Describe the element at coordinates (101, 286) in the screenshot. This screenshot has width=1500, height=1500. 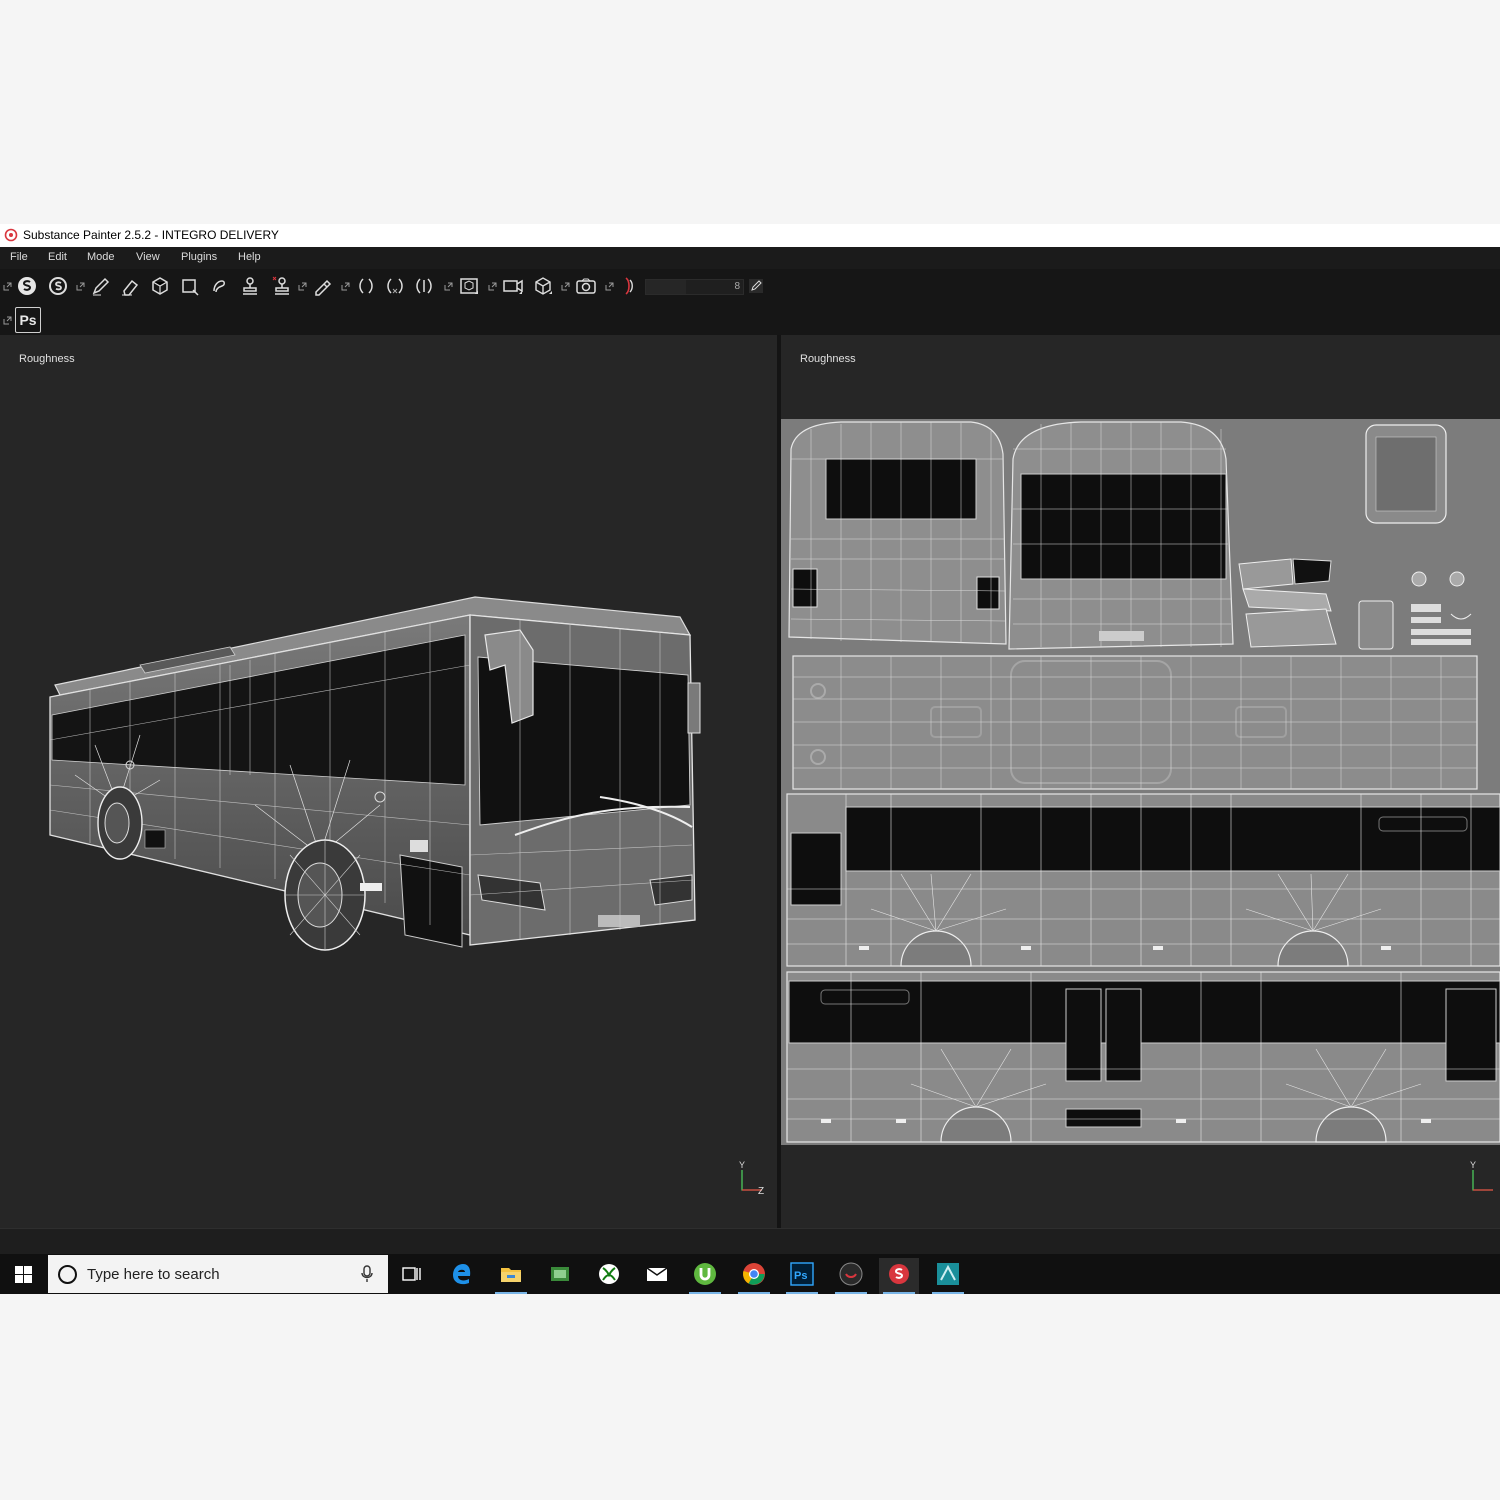
I see `paint-brush-icon` at that location.